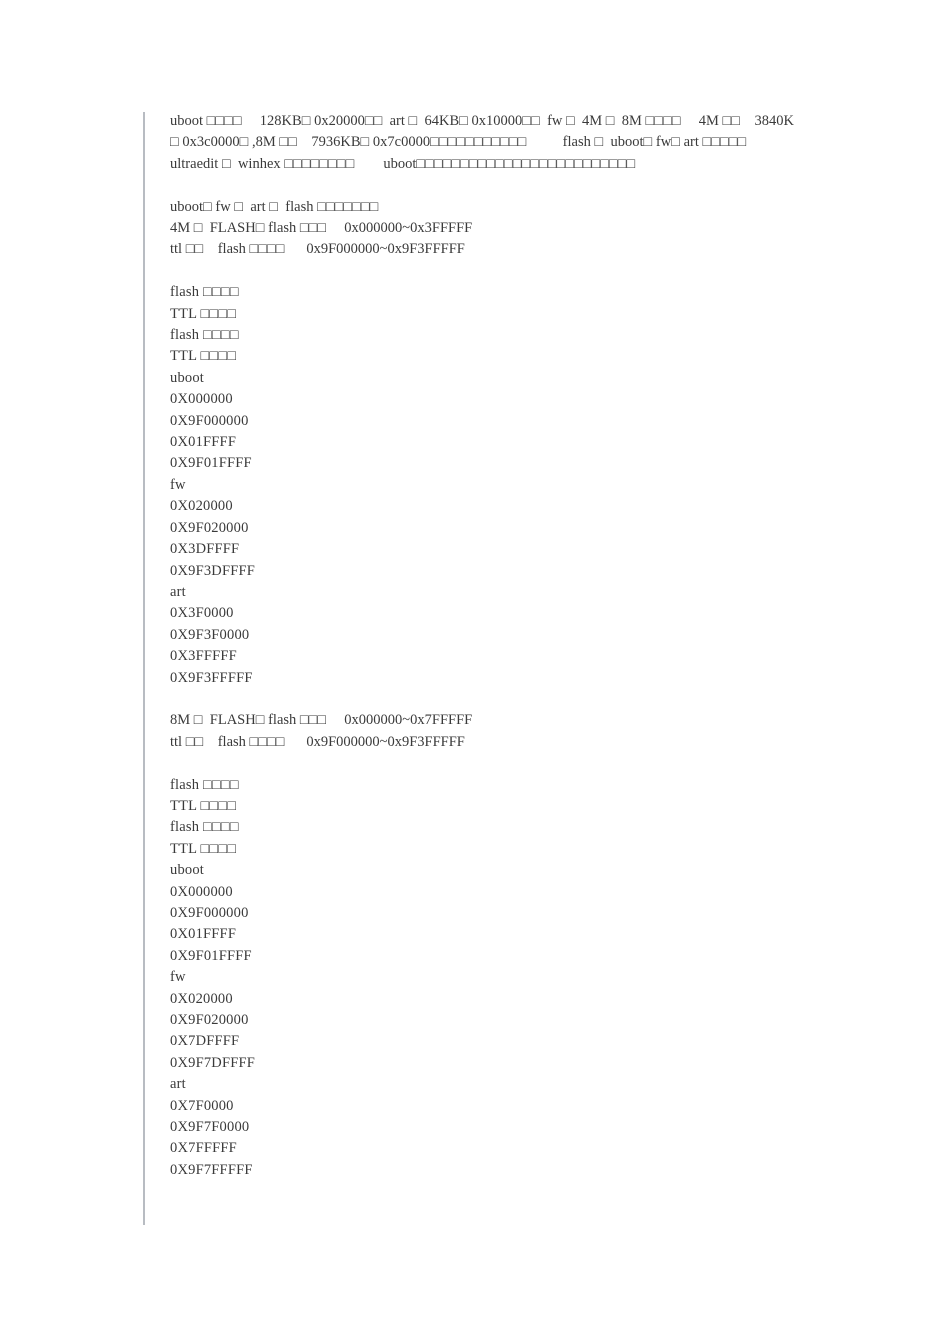 The image size is (950, 1344). What do you see at coordinates (203, 805) in the screenshot?
I see `label-ttl-start-8m: TTL □□□□` at bounding box center [203, 805].